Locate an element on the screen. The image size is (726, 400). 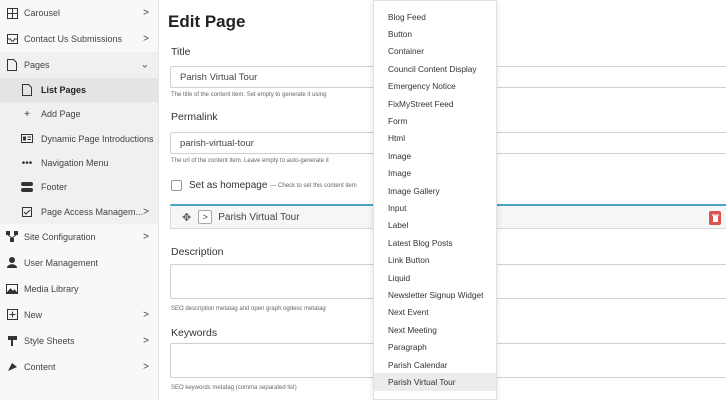
keywords-label: Keywords is located at coordinates (194, 333).